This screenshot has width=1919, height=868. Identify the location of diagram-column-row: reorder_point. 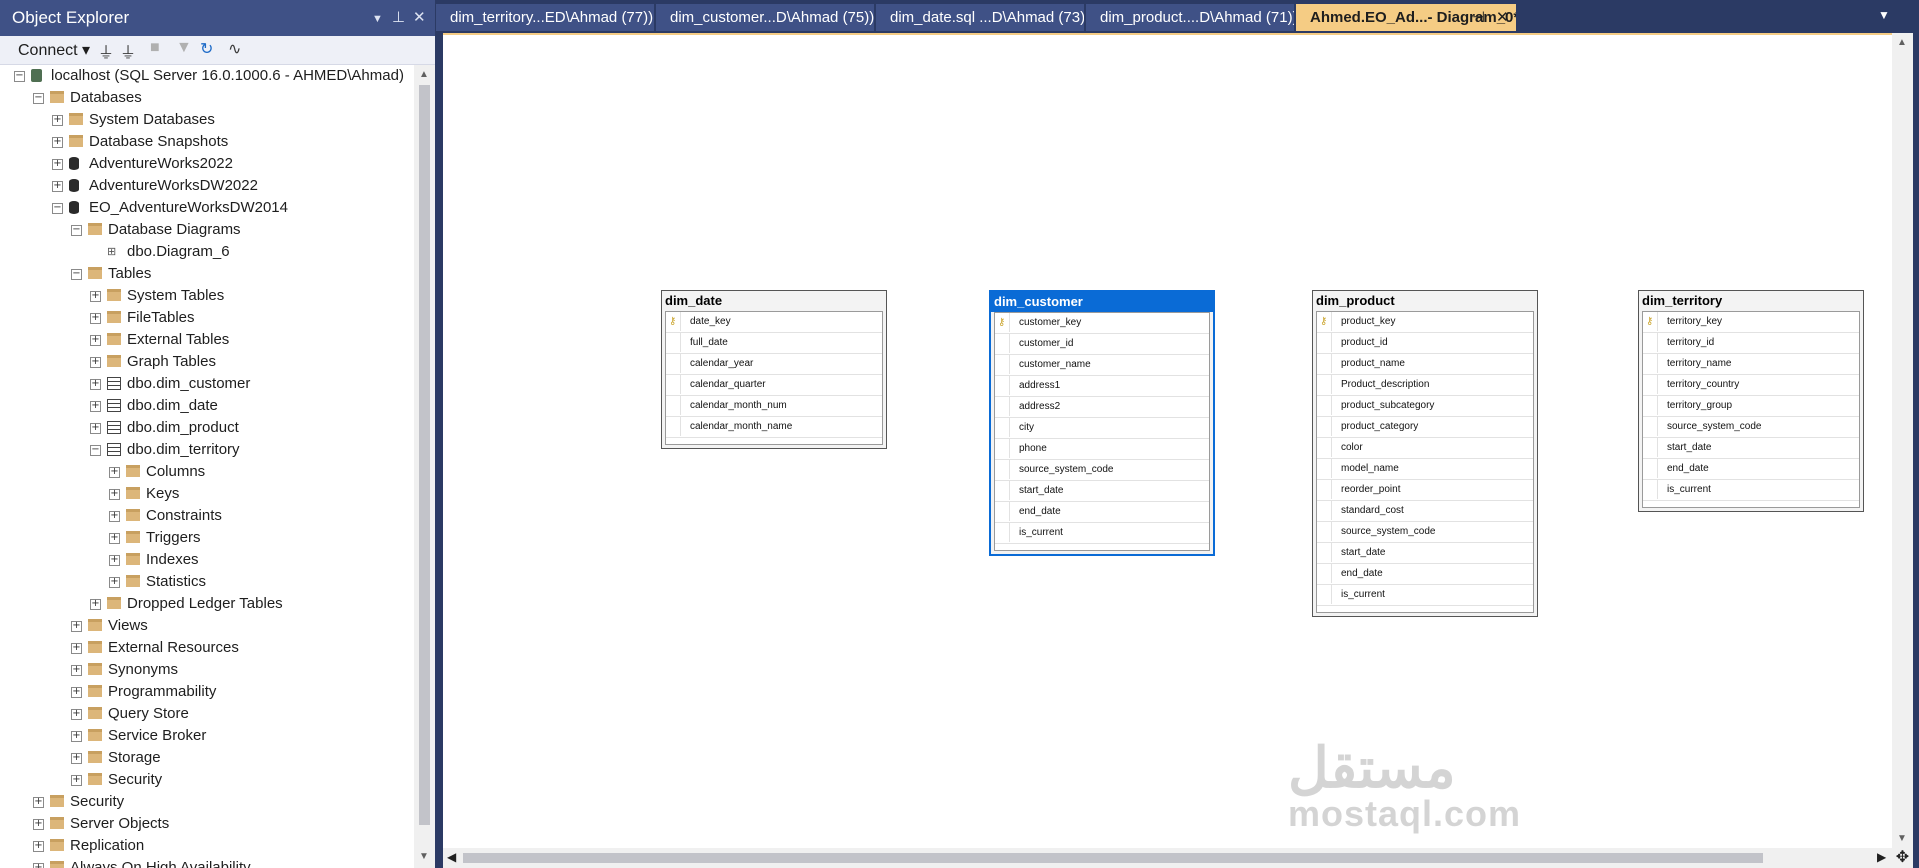
(1425, 490).